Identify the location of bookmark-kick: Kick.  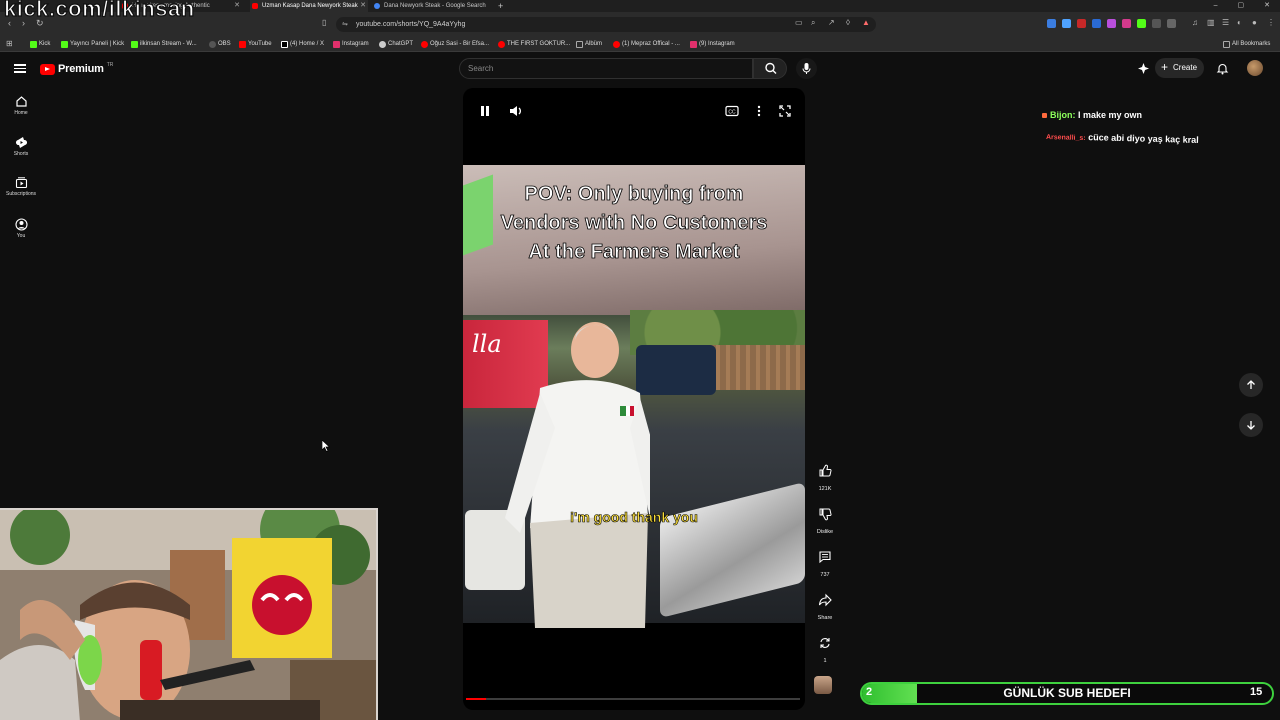
(40, 44).